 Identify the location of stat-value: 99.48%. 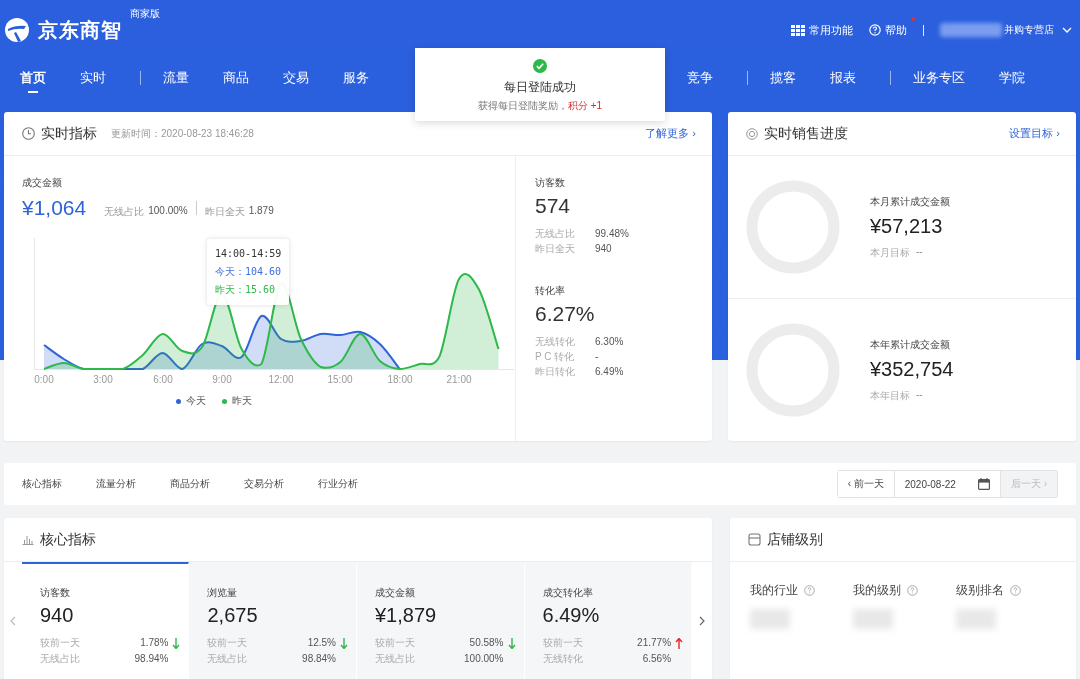
(612, 234).